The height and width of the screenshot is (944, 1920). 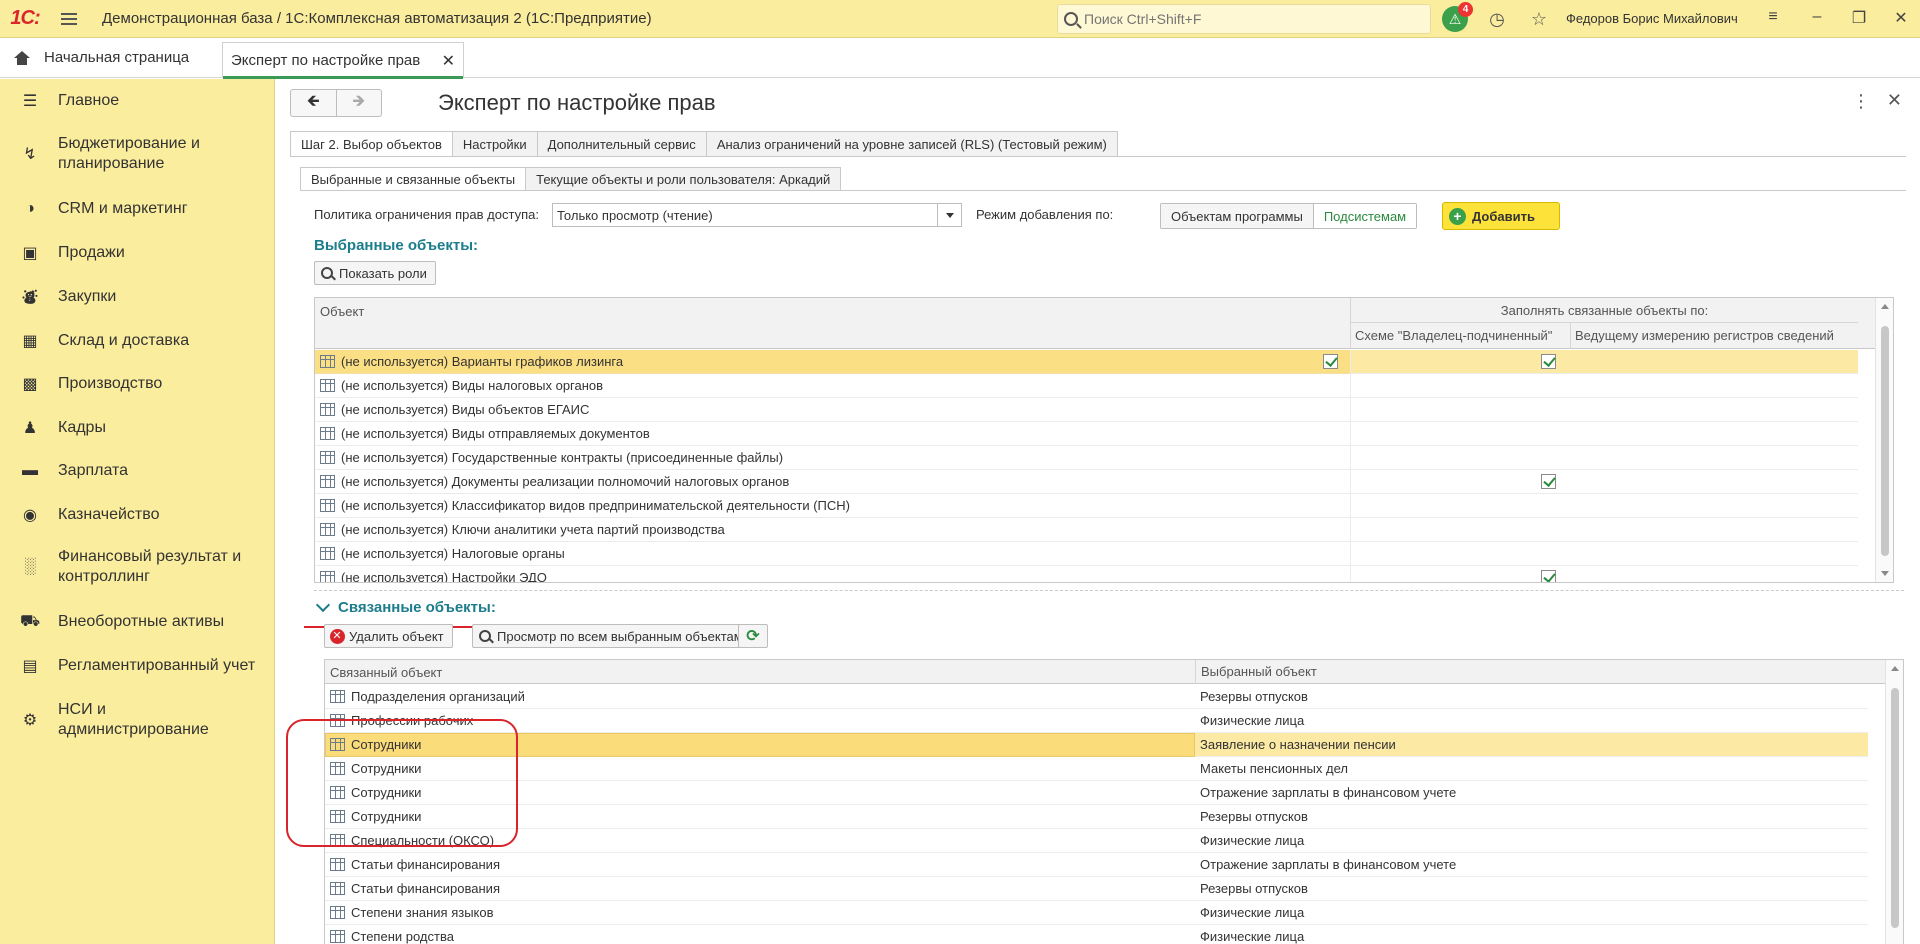 I want to click on selected-objects-title: Выбранные объекты:, so click(x=396, y=245).